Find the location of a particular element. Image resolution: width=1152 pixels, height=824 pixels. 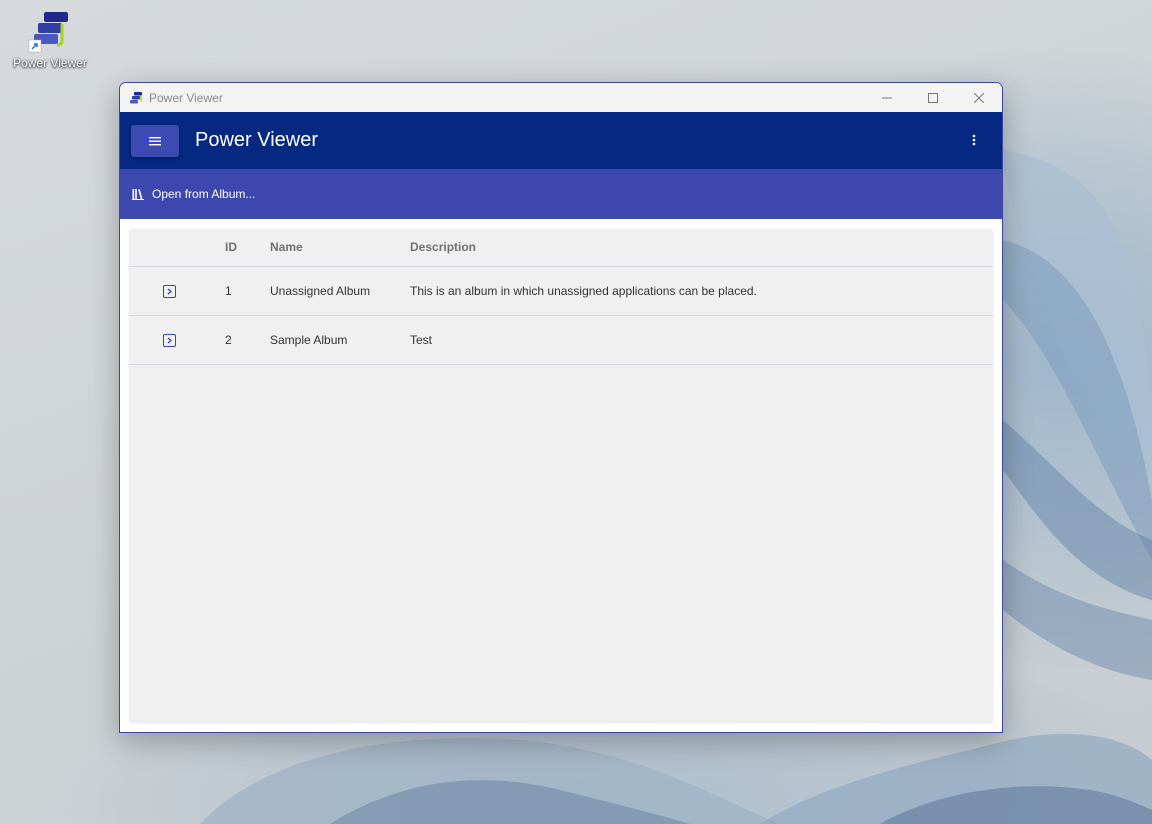

maximize-icon is located at coordinates (933, 97).